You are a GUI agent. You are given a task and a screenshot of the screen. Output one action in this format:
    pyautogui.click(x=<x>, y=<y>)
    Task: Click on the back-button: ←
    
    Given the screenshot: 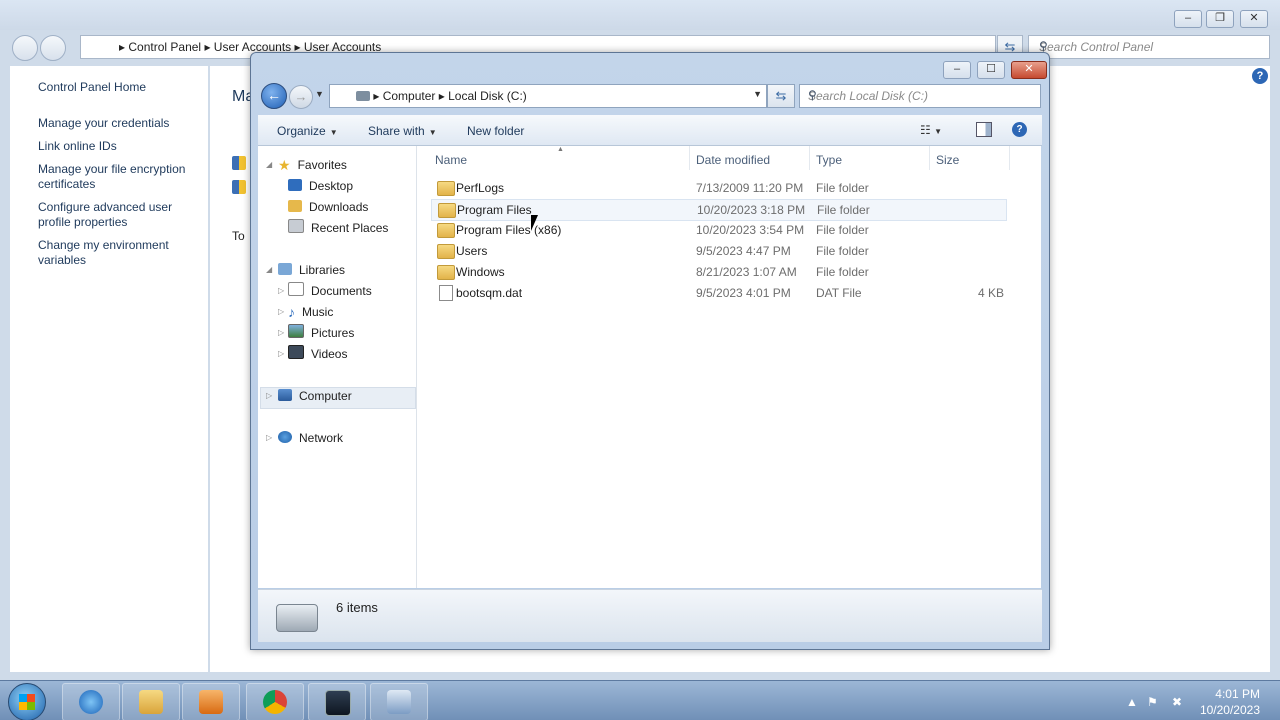 What is the action you would take?
    pyautogui.click(x=274, y=96)
    